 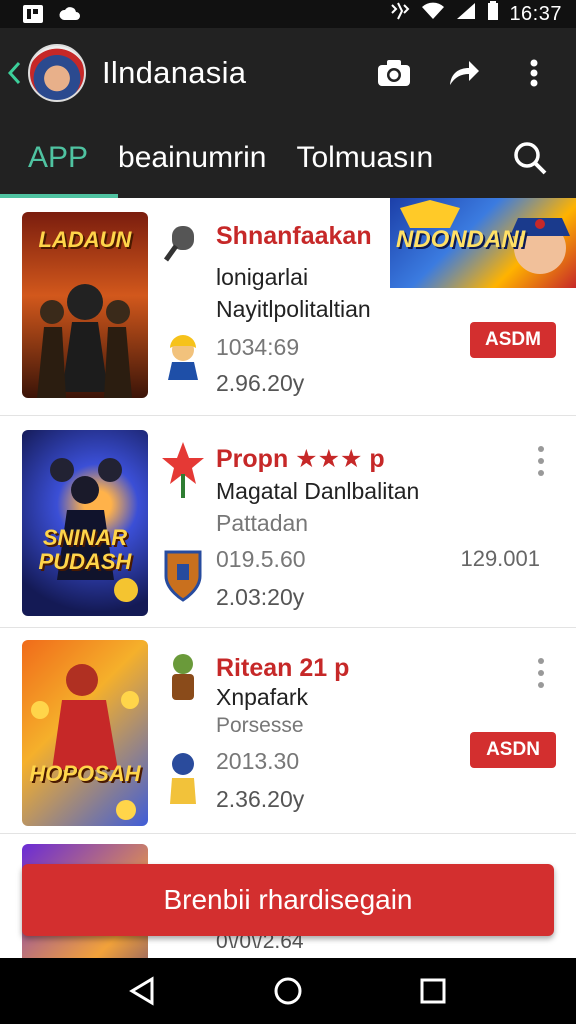 I want to click on square-recents-icon, so click(x=433, y=991).